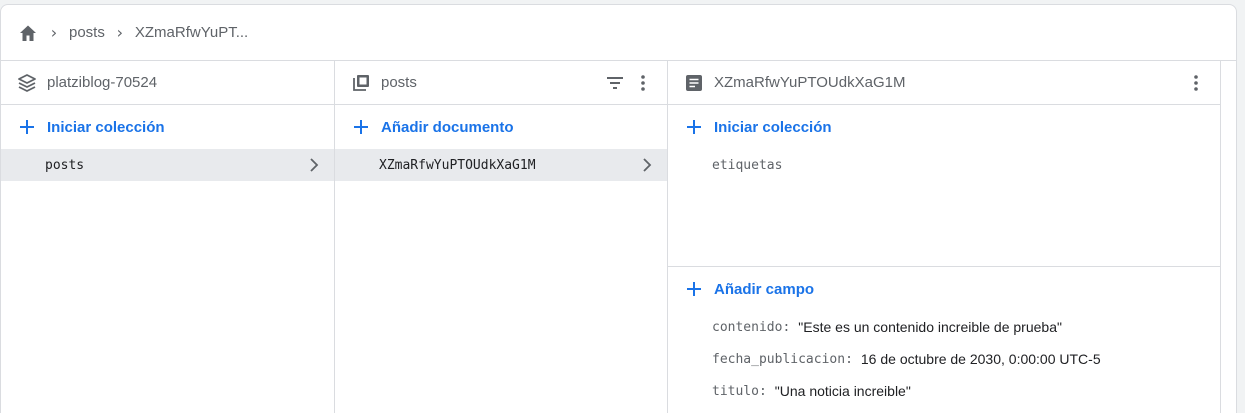 This screenshot has width=1245, height=413. What do you see at coordinates (615, 83) in the screenshot?
I see `filter-icon` at bounding box center [615, 83].